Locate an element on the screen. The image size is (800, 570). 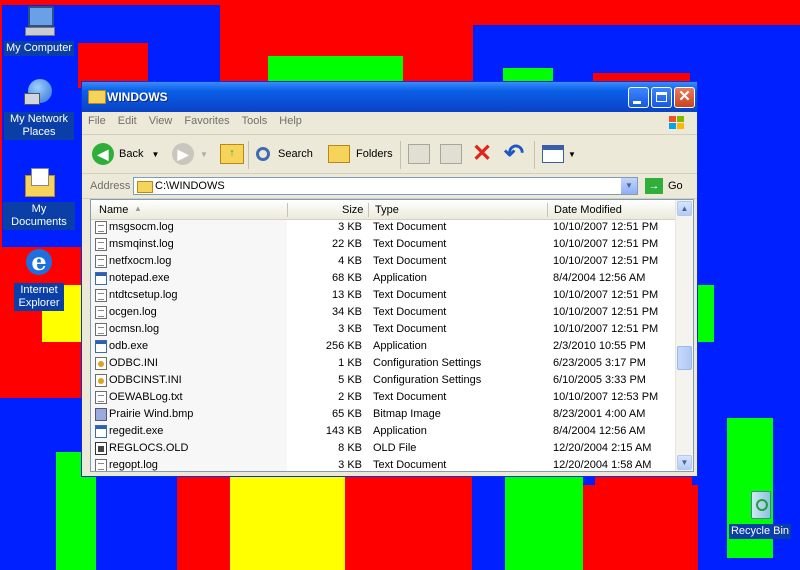
title-bar: WINDOWS ✕ is located at coordinates (389, 97).